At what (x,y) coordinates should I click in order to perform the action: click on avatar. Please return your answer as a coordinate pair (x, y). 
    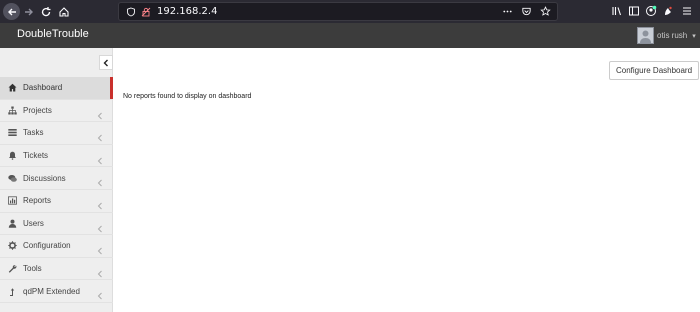
    Looking at the image, I should click on (645, 35).